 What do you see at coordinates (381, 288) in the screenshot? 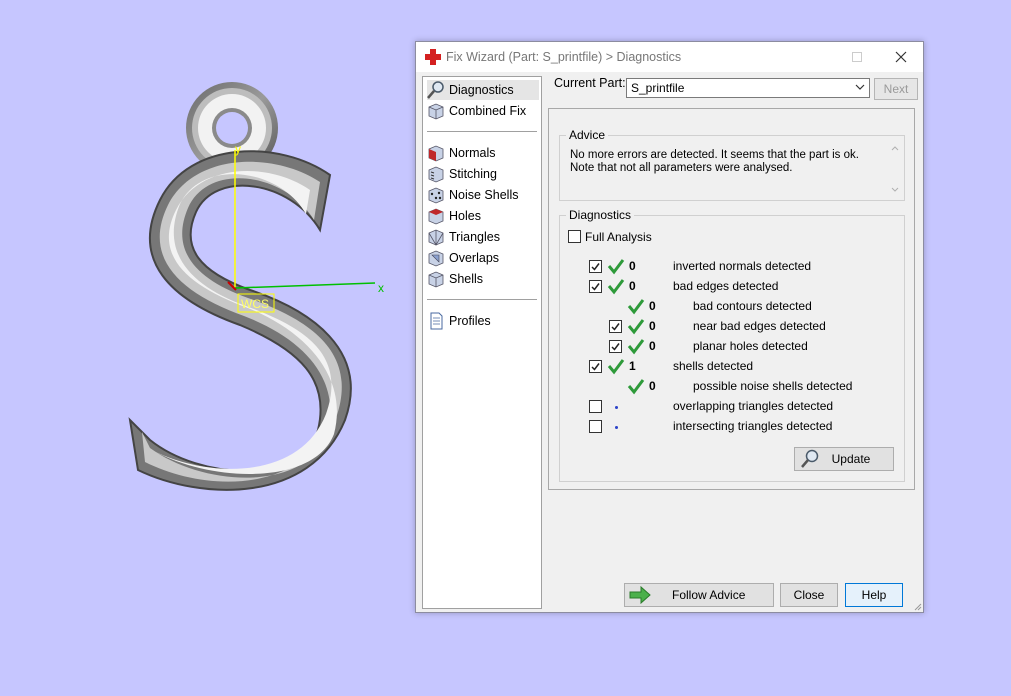
I see `axis-x-label: x` at bounding box center [381, 288].